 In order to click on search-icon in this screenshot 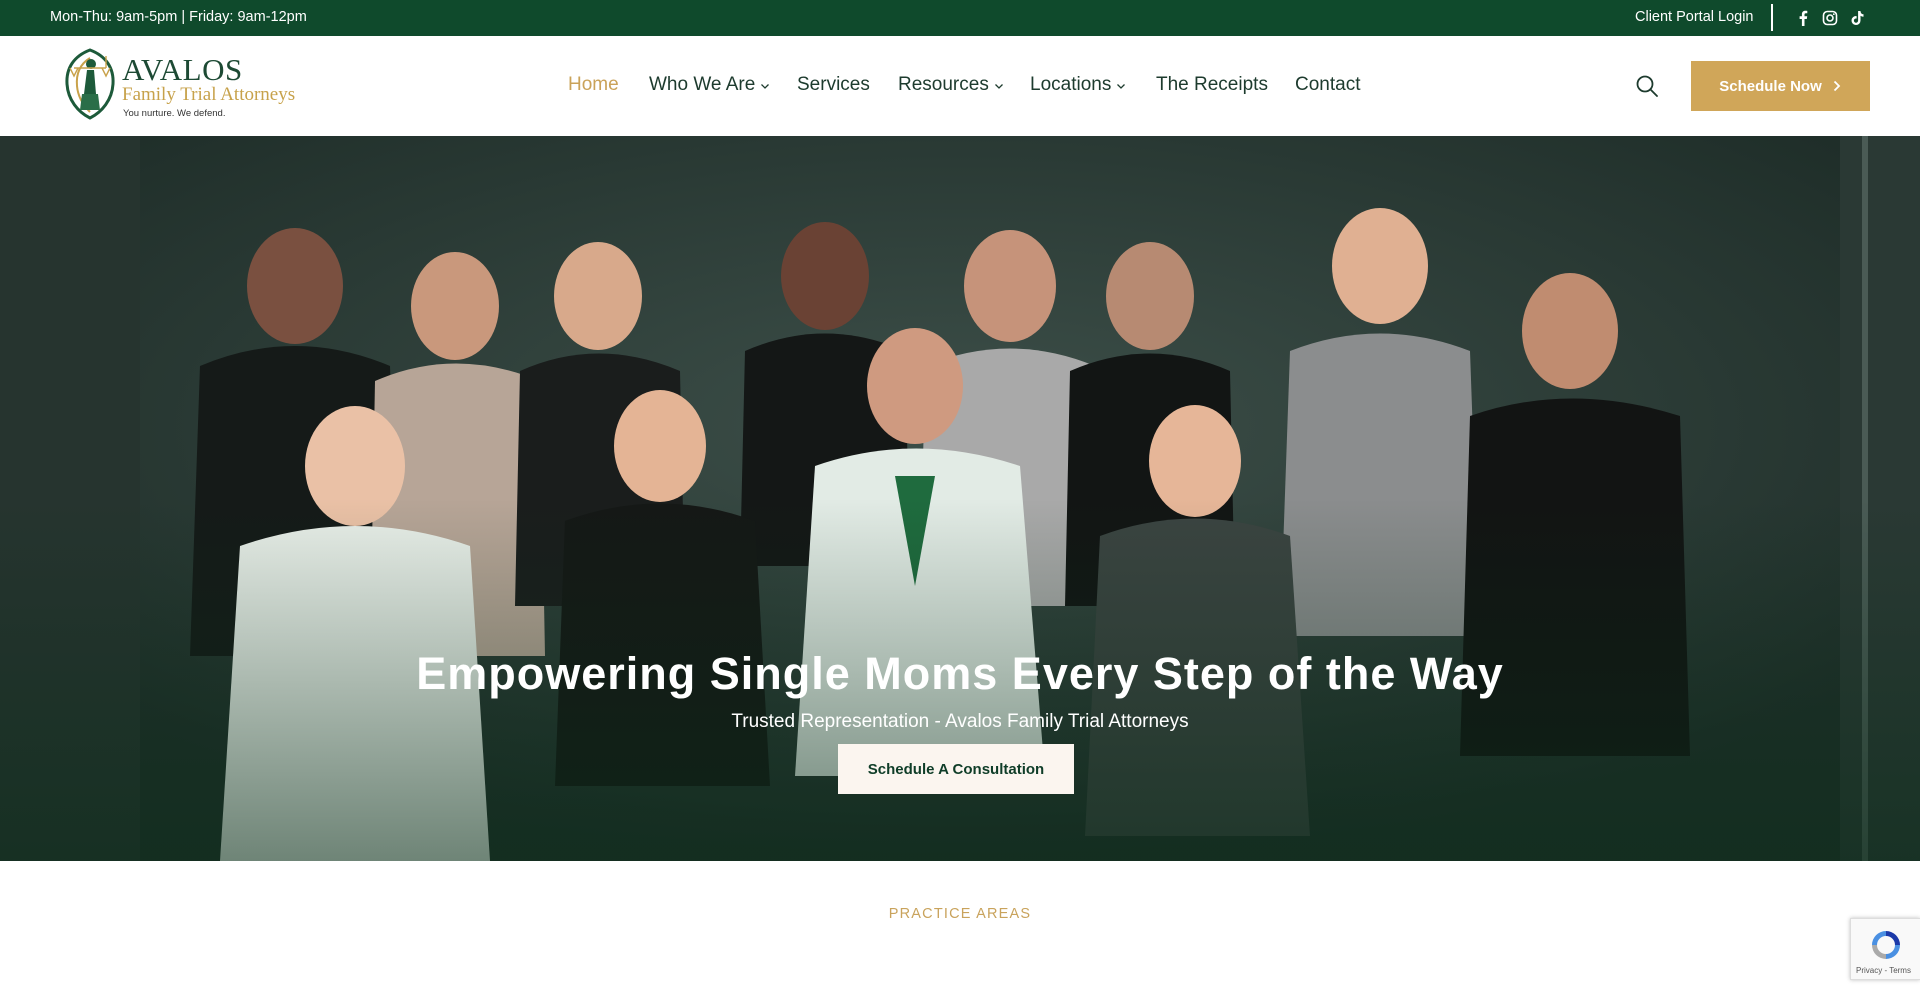, I will do `click(1647, 86)`.